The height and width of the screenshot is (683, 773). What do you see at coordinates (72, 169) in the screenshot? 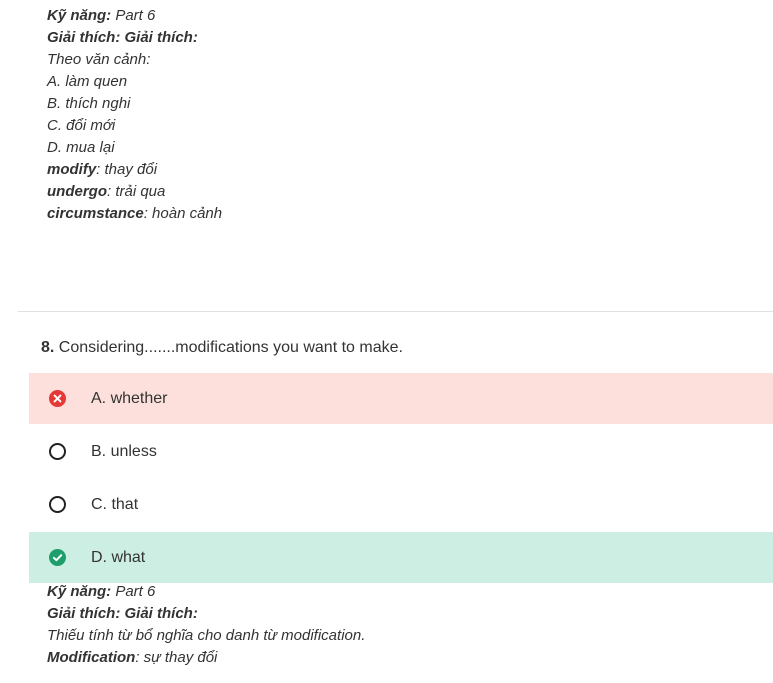
I see `vocab-word: modify` at bounding box center [72, 169].